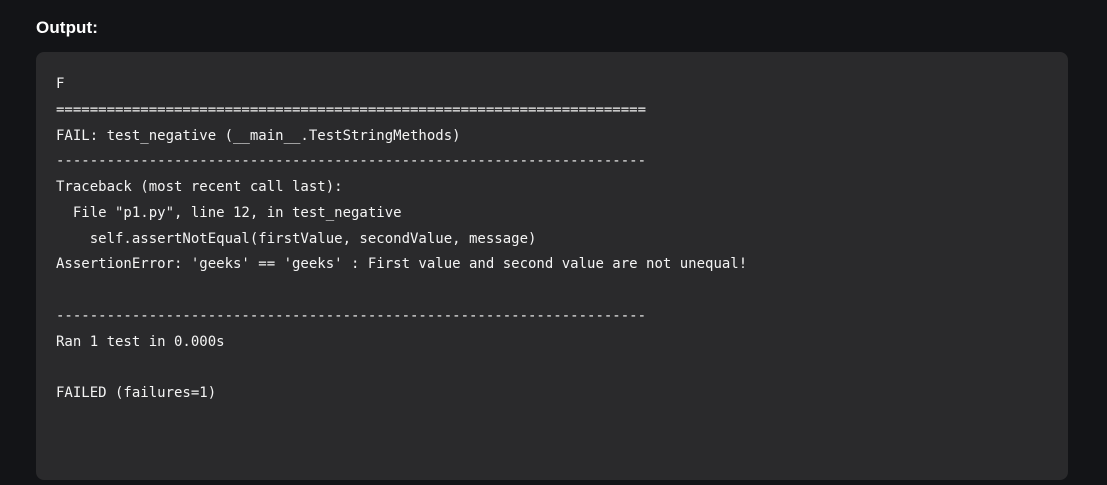  Describe the element at coordinates (60, 84) in the screenshot. I see `output-line: F` at that location.